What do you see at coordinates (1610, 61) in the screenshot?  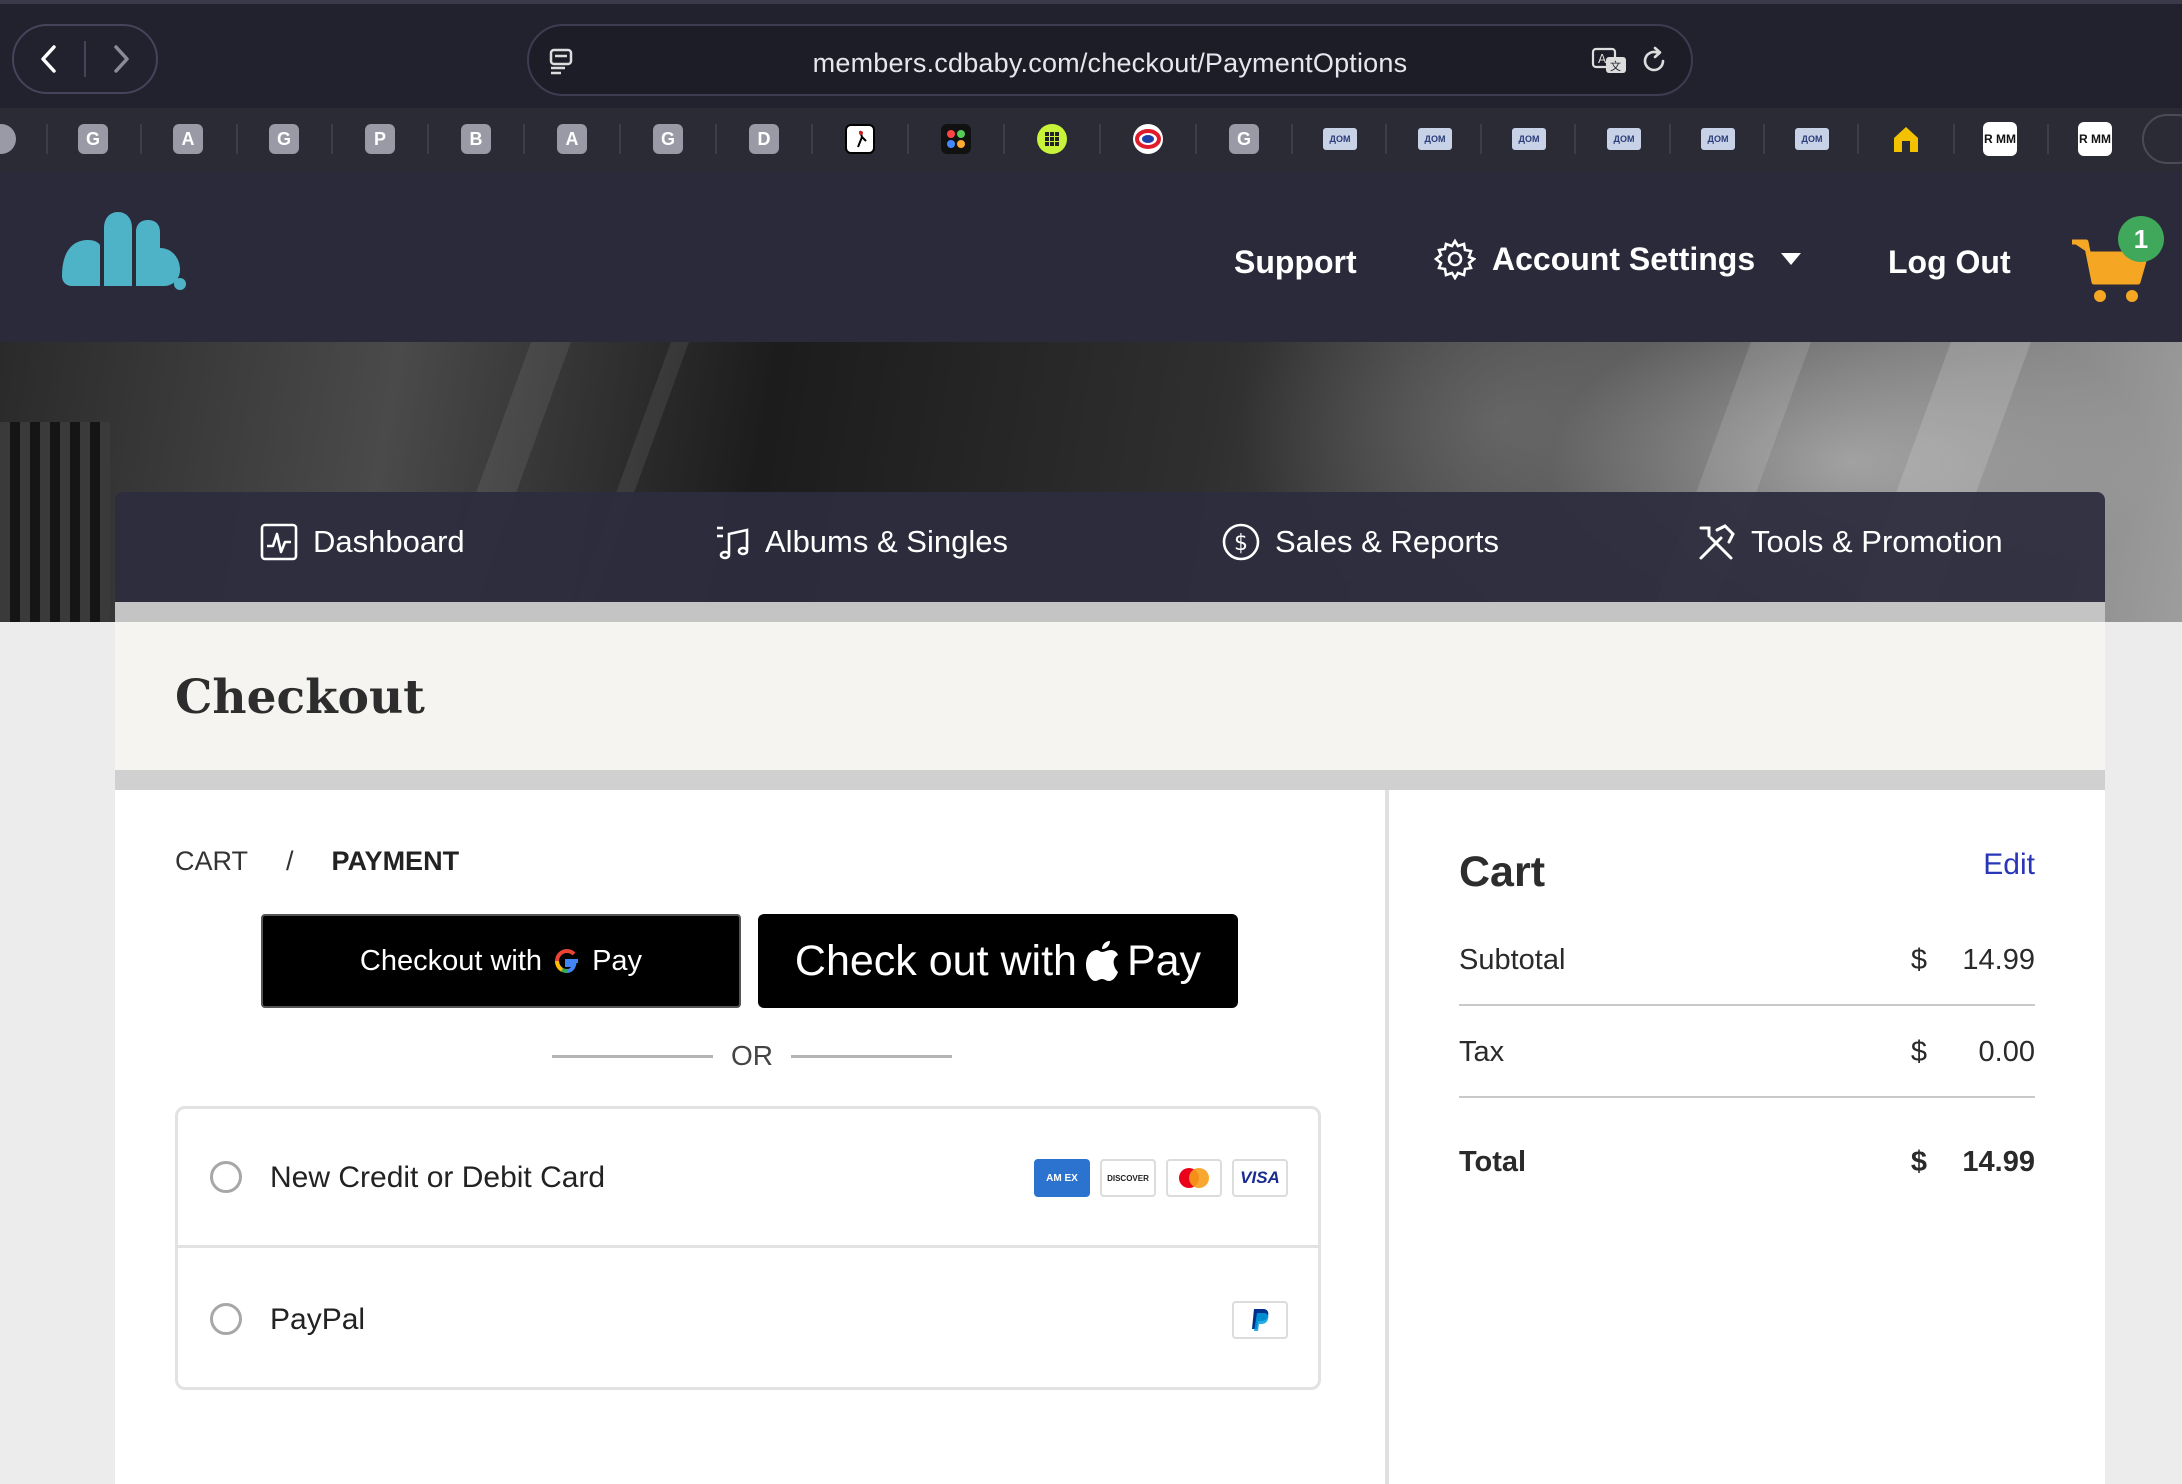 I see `translate-icon: A 文` at bounding box center [1610, 61].